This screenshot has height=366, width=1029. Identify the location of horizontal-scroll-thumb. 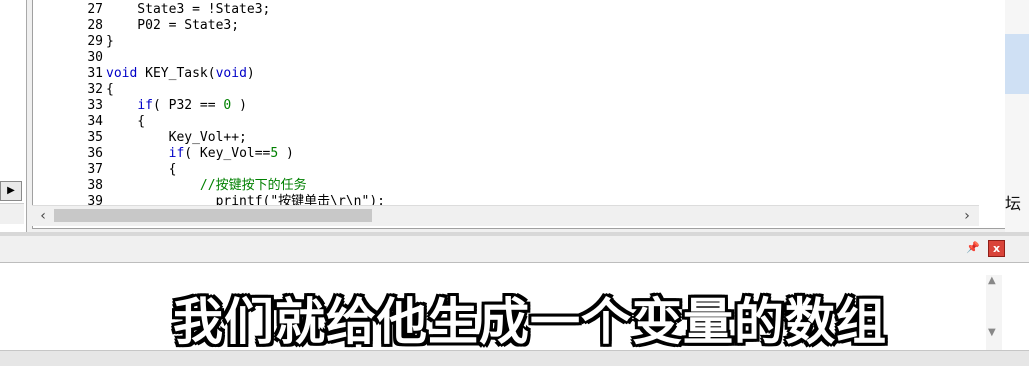
(213, 215).